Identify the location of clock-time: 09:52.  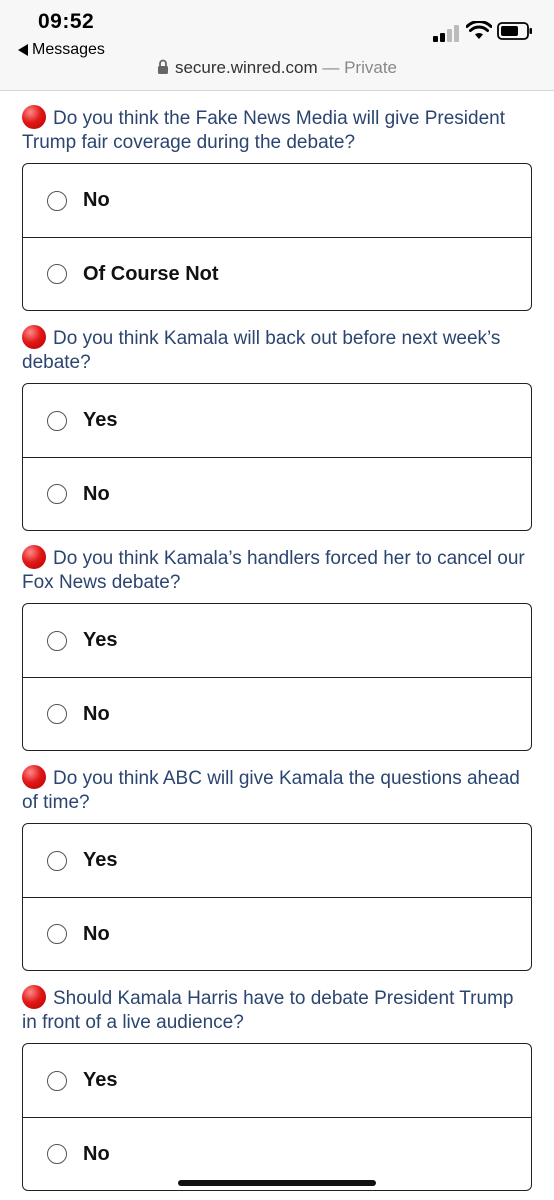
(66, 21).